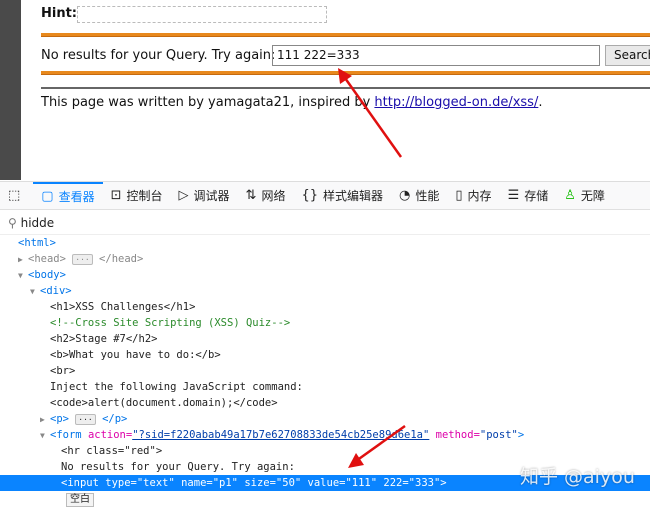 The height and width of the screenshot is (507, 650). What do you see at coordinates (427, 196) in the screenshot?
I see `tab-label: 性能` at bounding box center [427, 196].